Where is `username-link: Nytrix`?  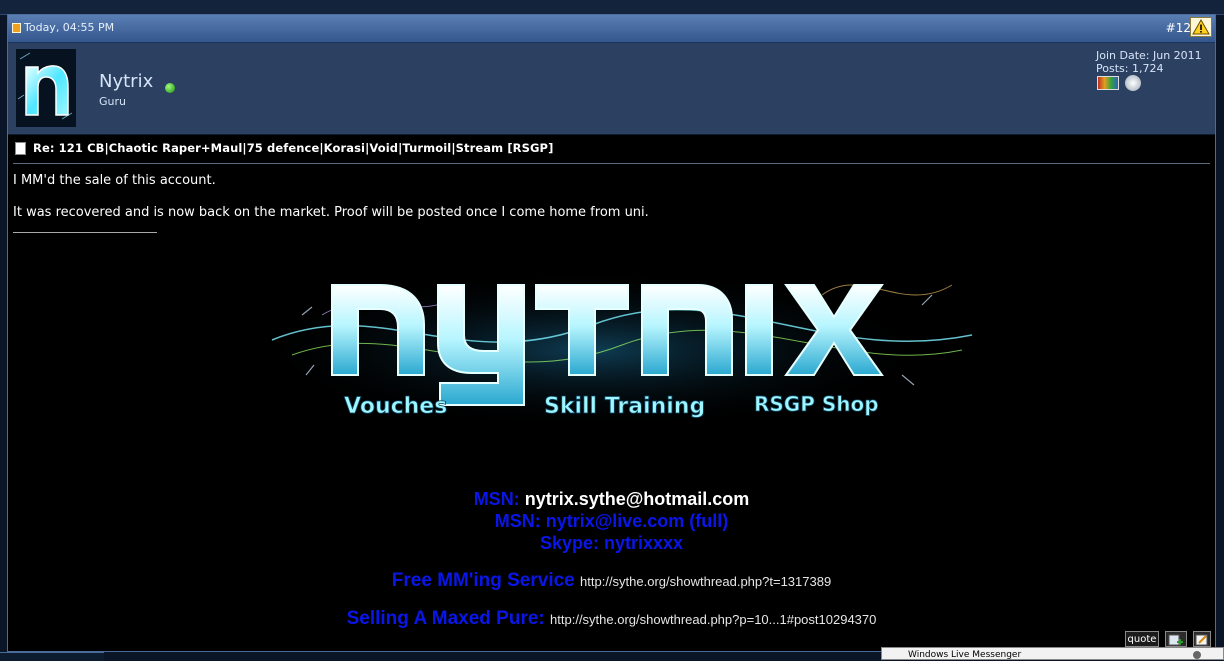
username-link: Nytrix is located at coordinates (126, 81).